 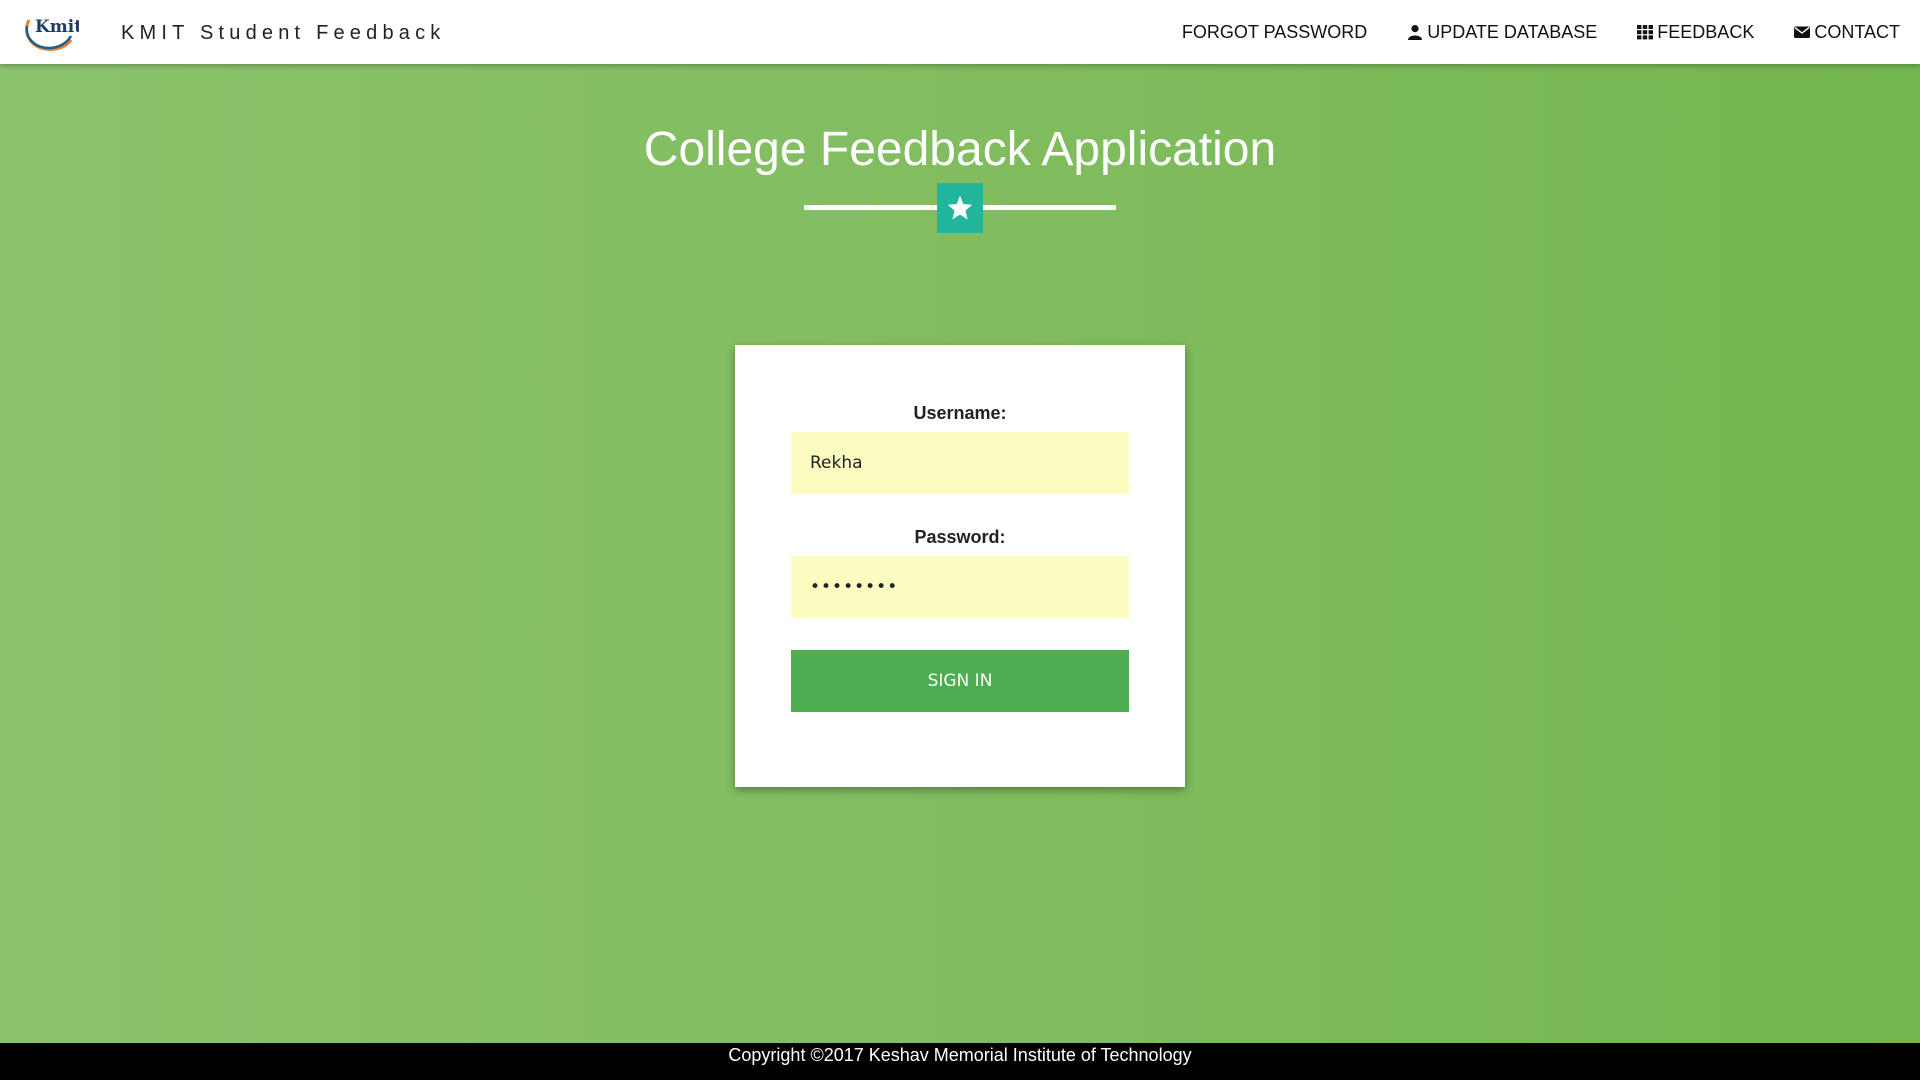 I want to click on kmit-logo: Kmit, so click(x=50, y=30).